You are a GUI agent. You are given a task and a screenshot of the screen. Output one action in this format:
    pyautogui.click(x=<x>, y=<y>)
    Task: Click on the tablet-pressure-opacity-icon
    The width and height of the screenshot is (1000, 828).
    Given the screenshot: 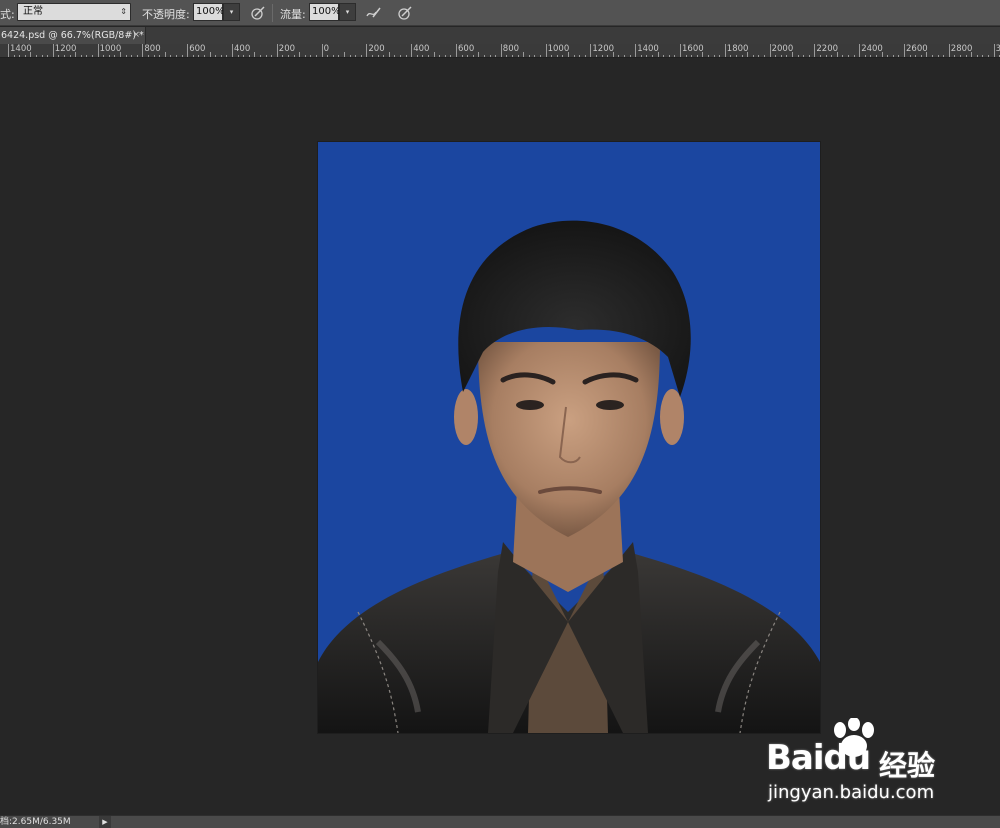 What is the action you would take?
    pyautogui.click(x=258, y=13)
    